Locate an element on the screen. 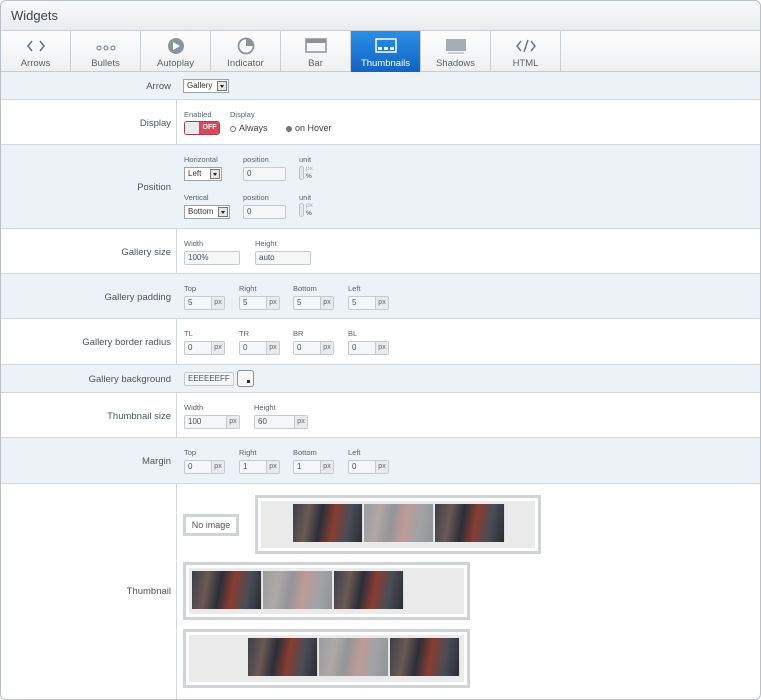  tab-label: Bar is located at coordinates (315, 63).